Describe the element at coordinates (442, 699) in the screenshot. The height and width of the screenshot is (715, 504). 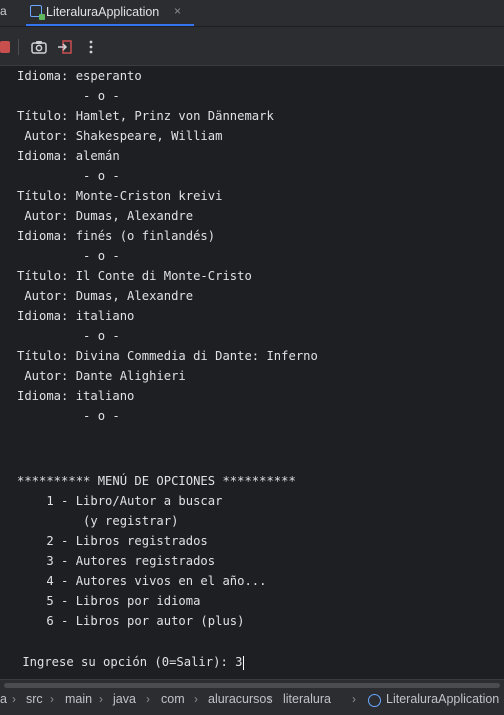
I see `breadcrumb-item: LiteraluraApplication` at that location.